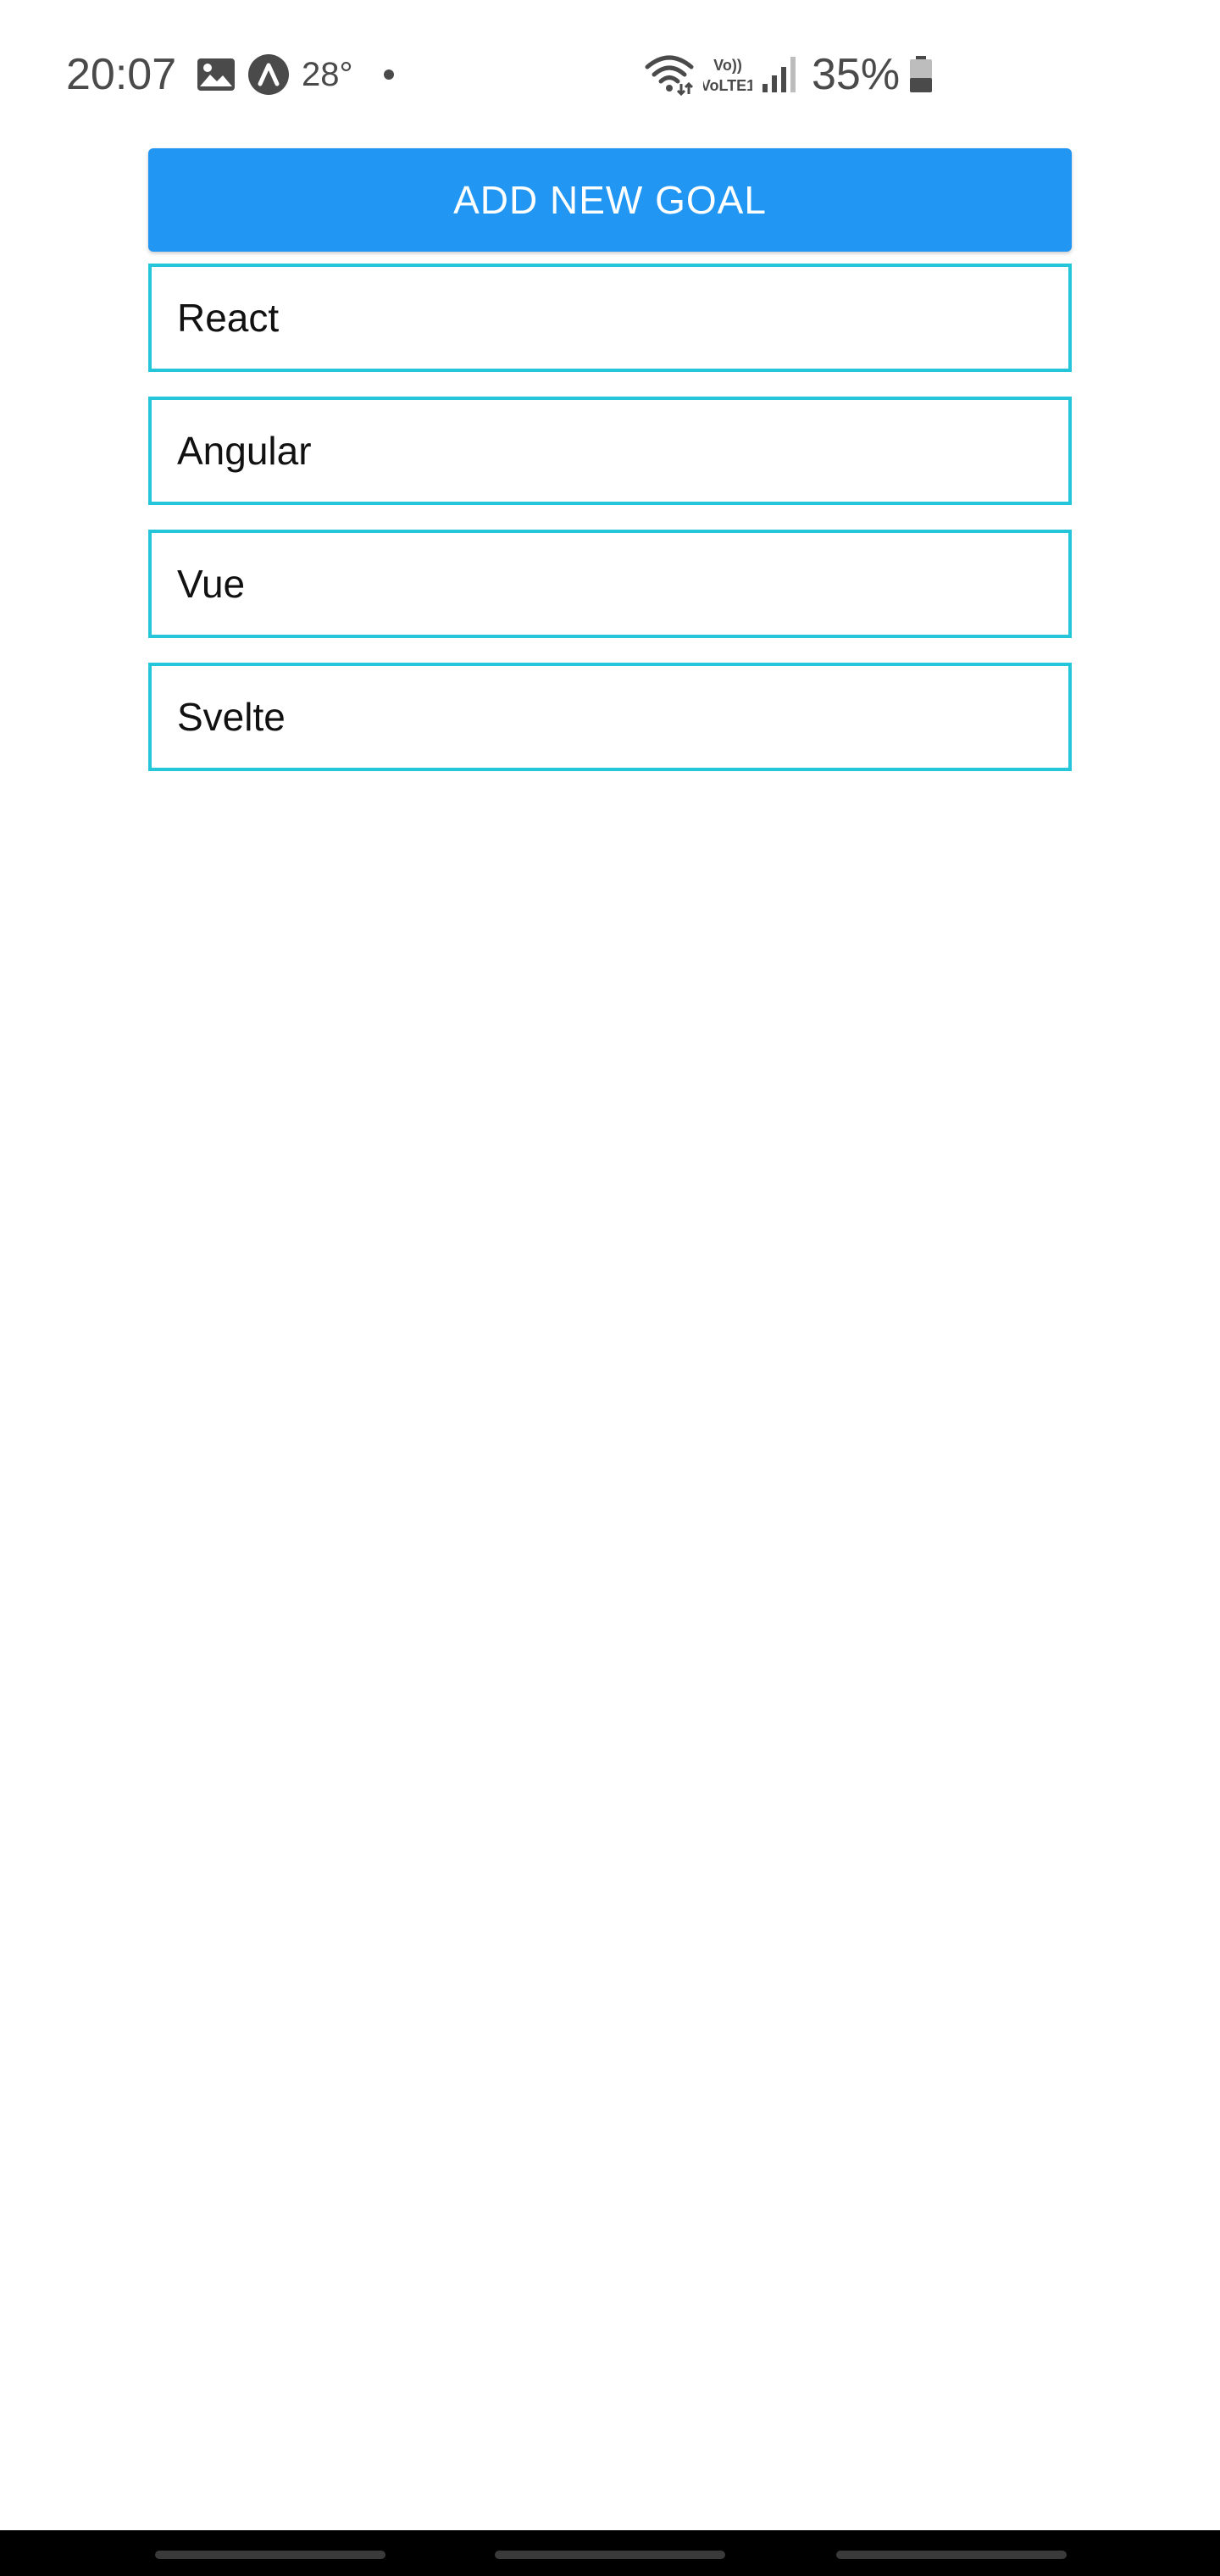 This screenshot has width=1220, height=2576. I want to click on volte-label: VoLTE1, so click(727, 85).